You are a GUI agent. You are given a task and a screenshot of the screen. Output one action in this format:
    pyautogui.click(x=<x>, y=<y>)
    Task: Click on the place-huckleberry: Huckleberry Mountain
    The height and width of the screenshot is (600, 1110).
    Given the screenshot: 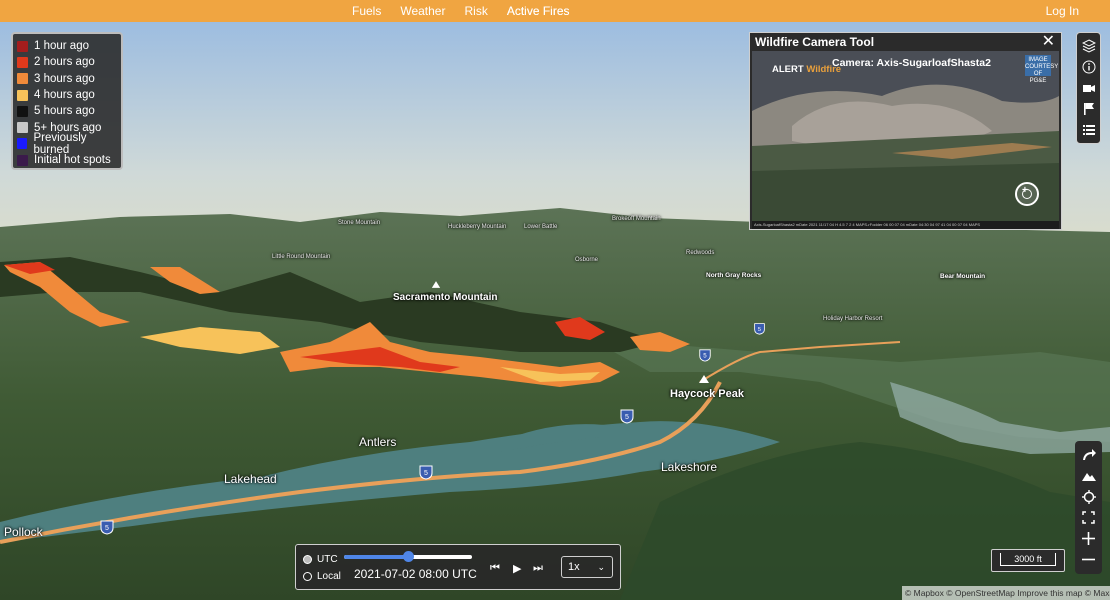 What is the action you would take?
    pyautogui.click(x=477, y=227)
    